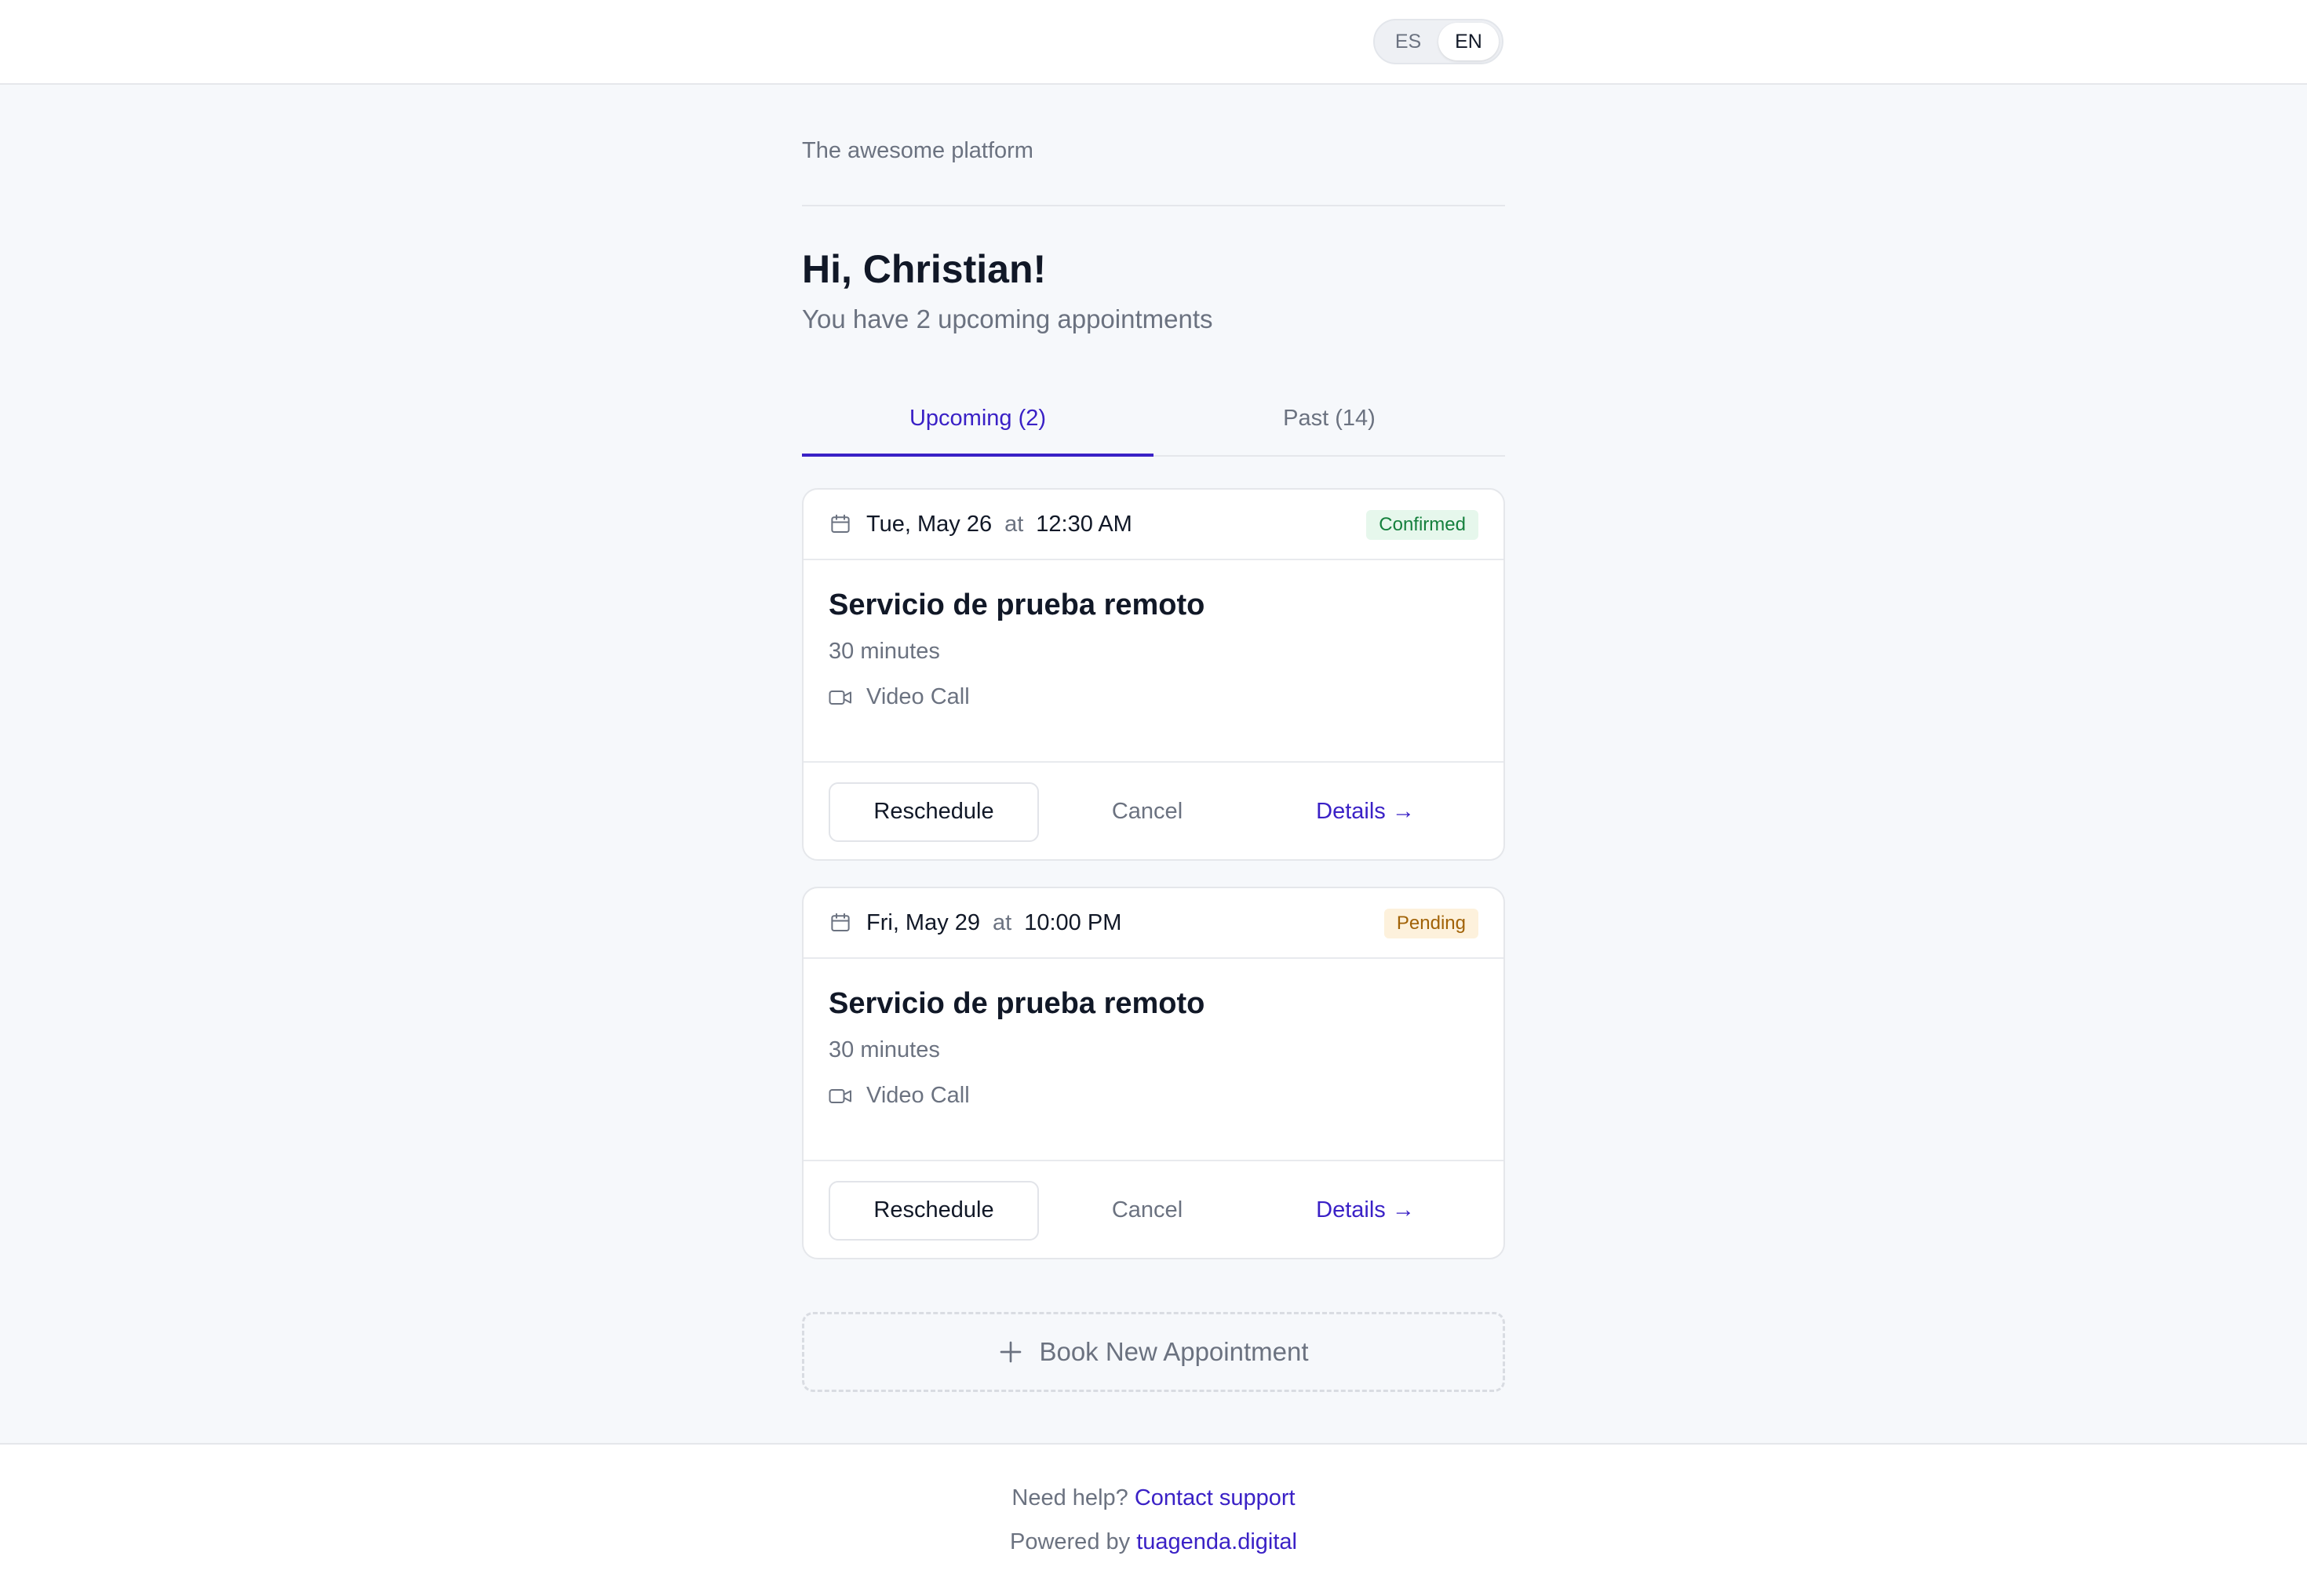 Image resolution: width=2307 pixels, height=1596 pixels. I want to click on tab-past: Past (14), so click(1329, 418).